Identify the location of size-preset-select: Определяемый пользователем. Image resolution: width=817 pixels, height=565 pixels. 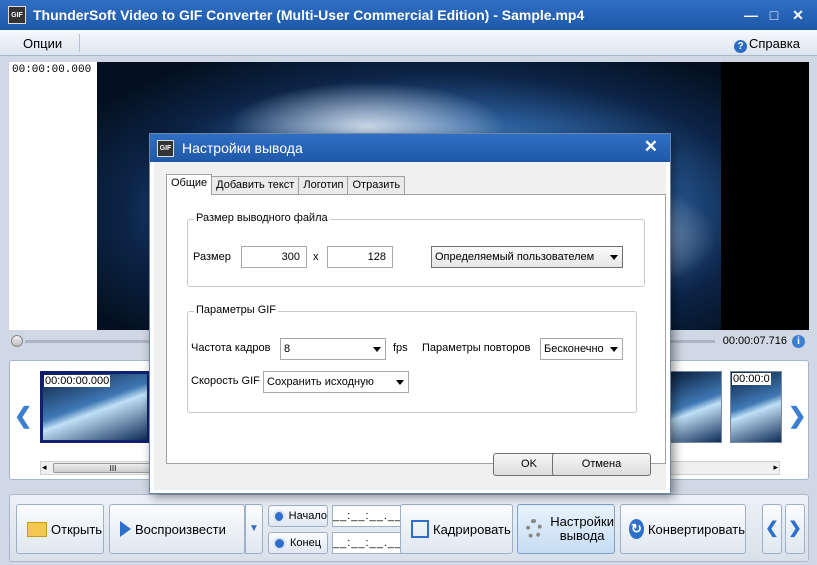
(527, 257).